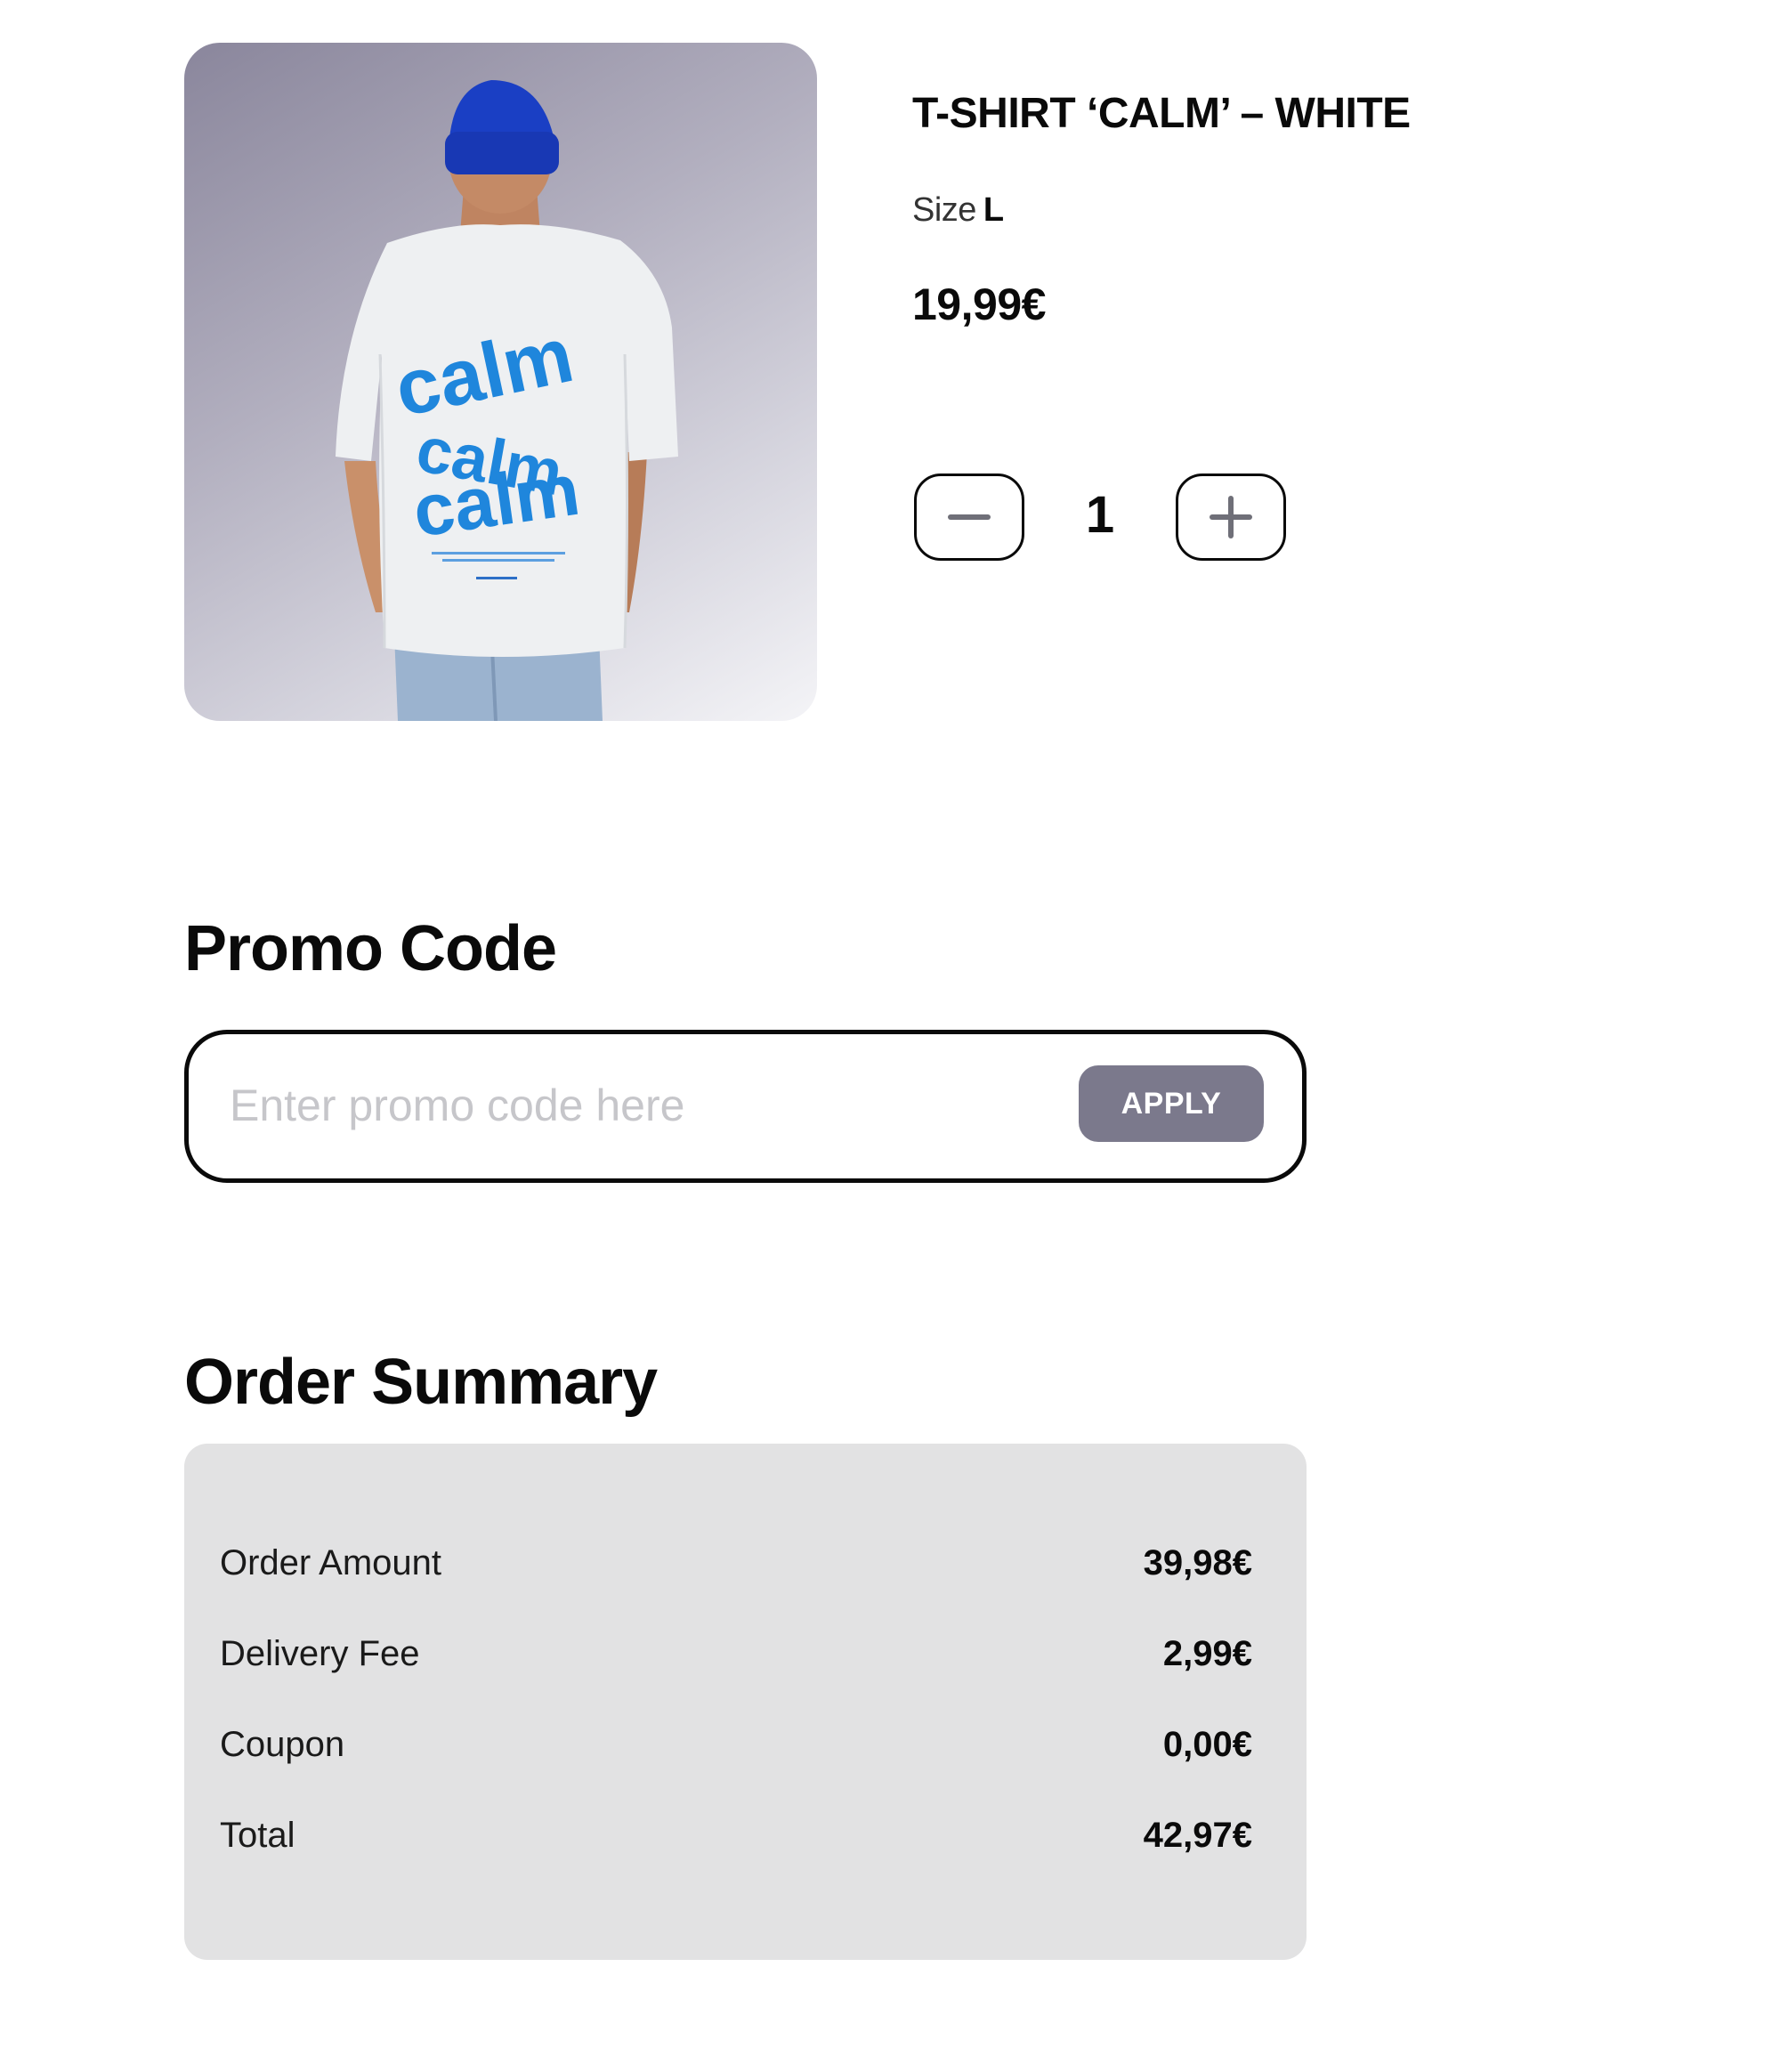  Describe the element at coordinates (1100, 515) in the screenshot. I see `quantity-value: 1` at that location.